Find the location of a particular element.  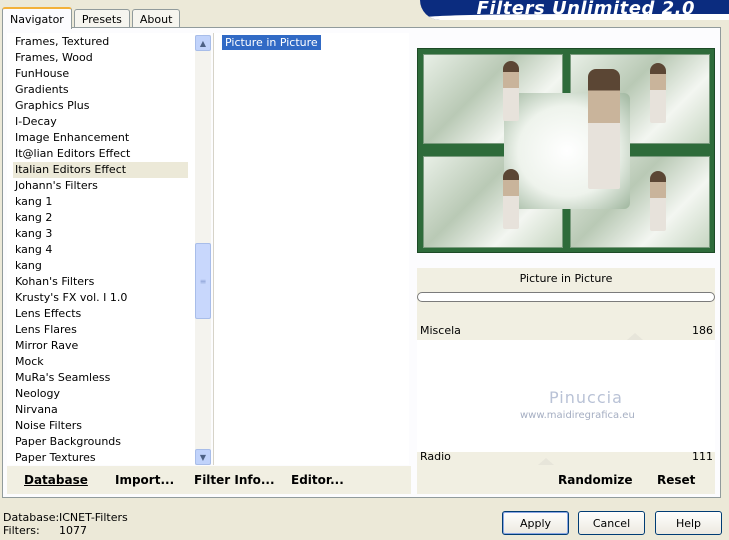

category-item: I-Decay is located at coordinates (100, 122).